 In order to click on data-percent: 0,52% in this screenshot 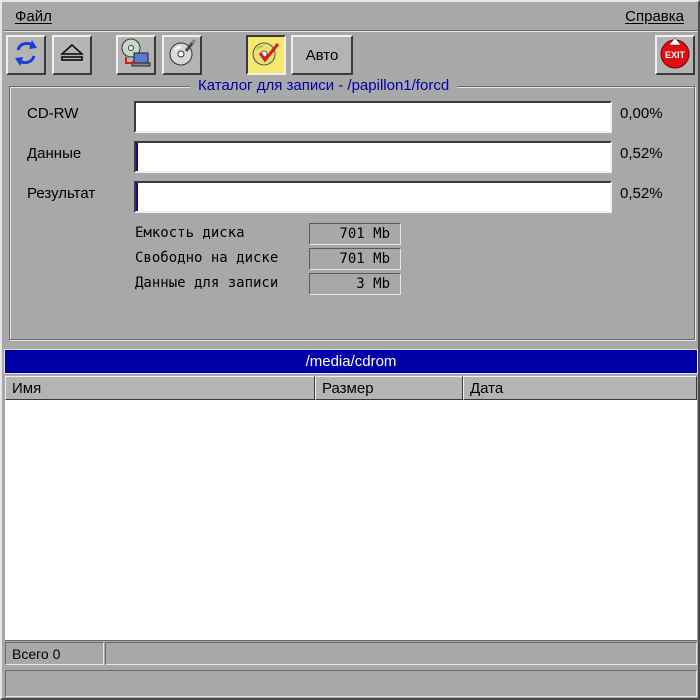, I will do `click(641, 153)`.